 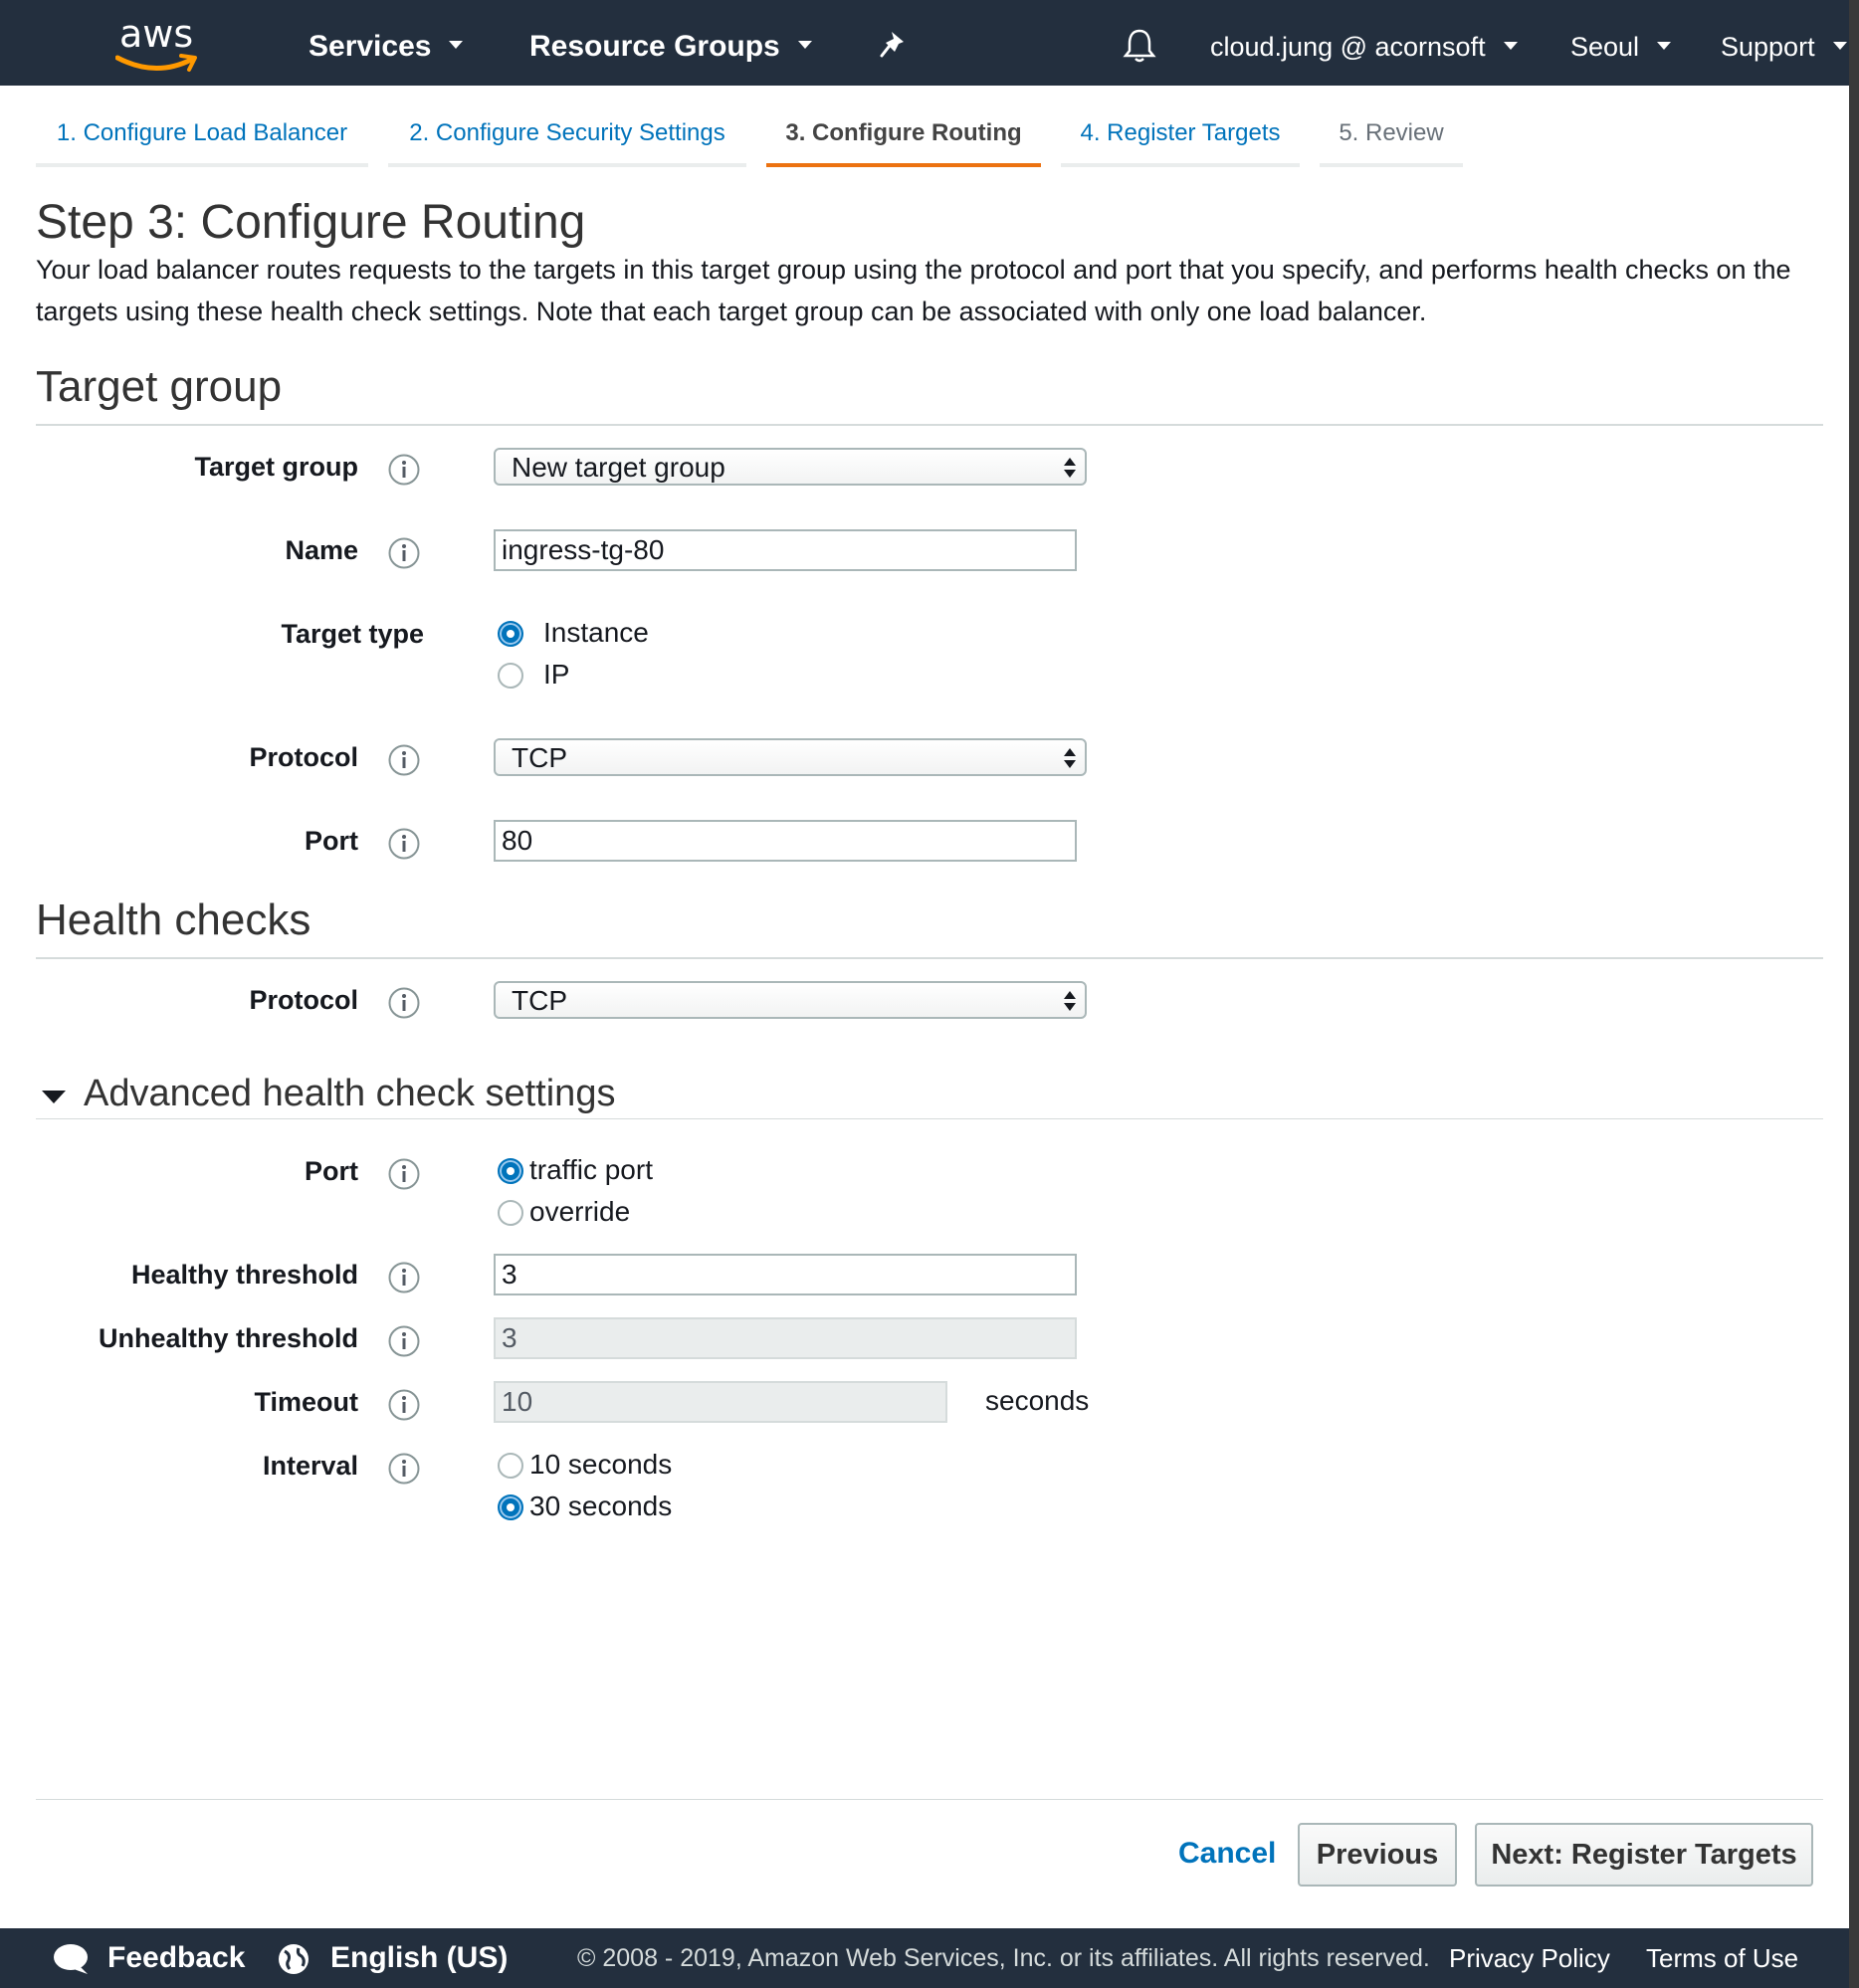 I want to click on resource-groups-menu: Resource Groups, so click(x=670, y=43).